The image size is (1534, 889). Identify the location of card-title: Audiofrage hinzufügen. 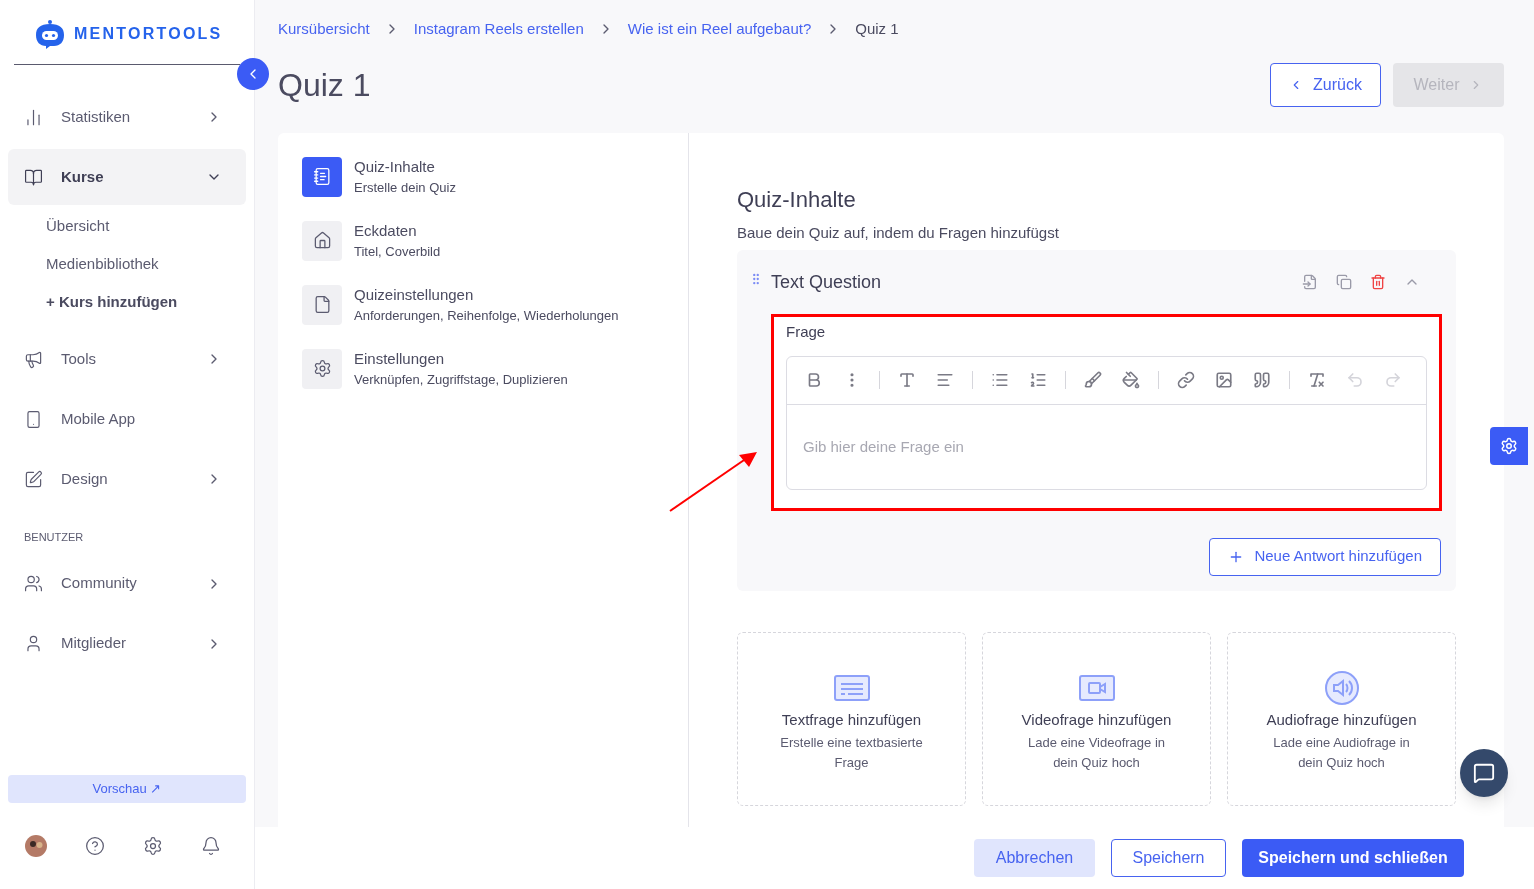
(1341, 719).